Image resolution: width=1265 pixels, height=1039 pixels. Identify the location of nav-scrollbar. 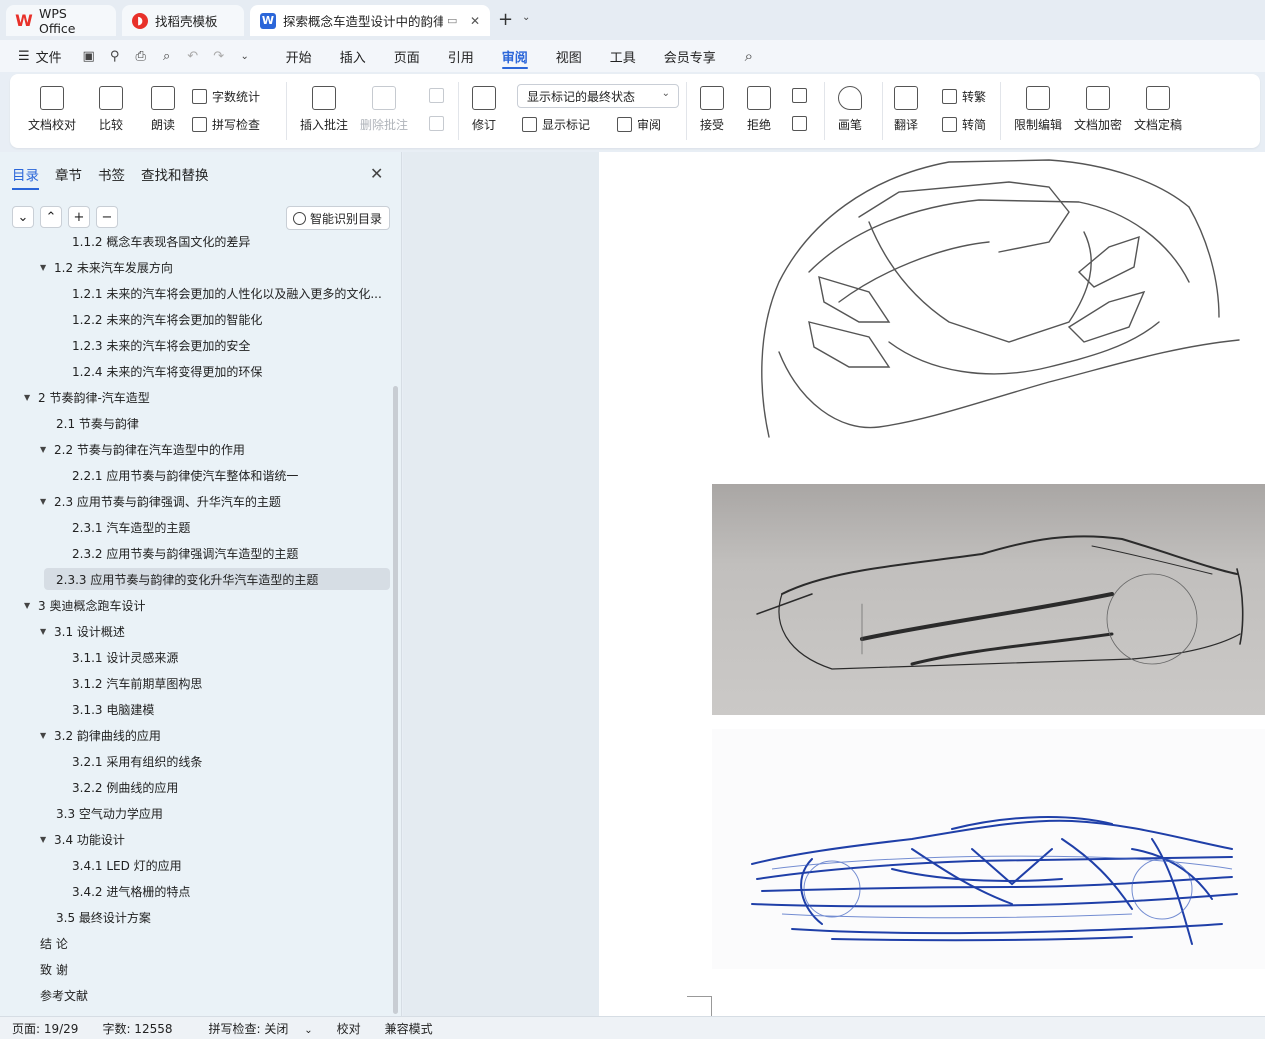
(395, 700).